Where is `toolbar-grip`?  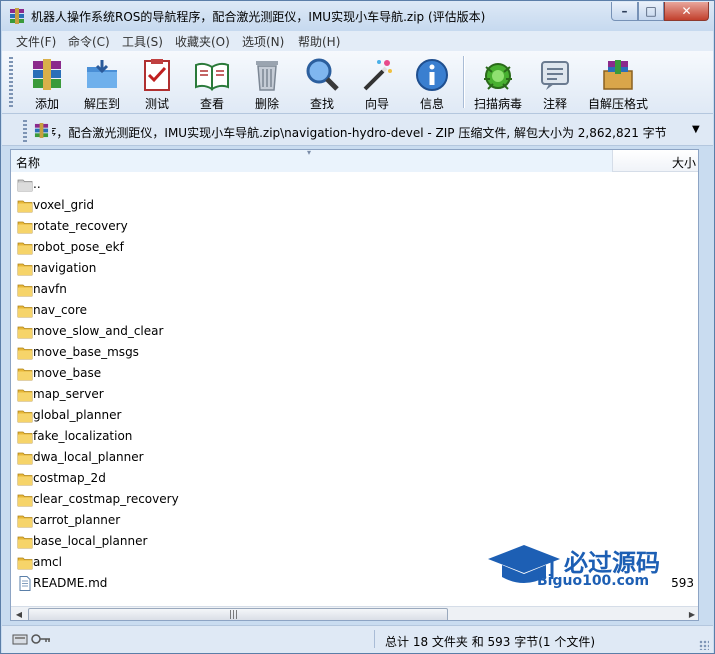
toolbar-grip is located at coordinates (11, 83).